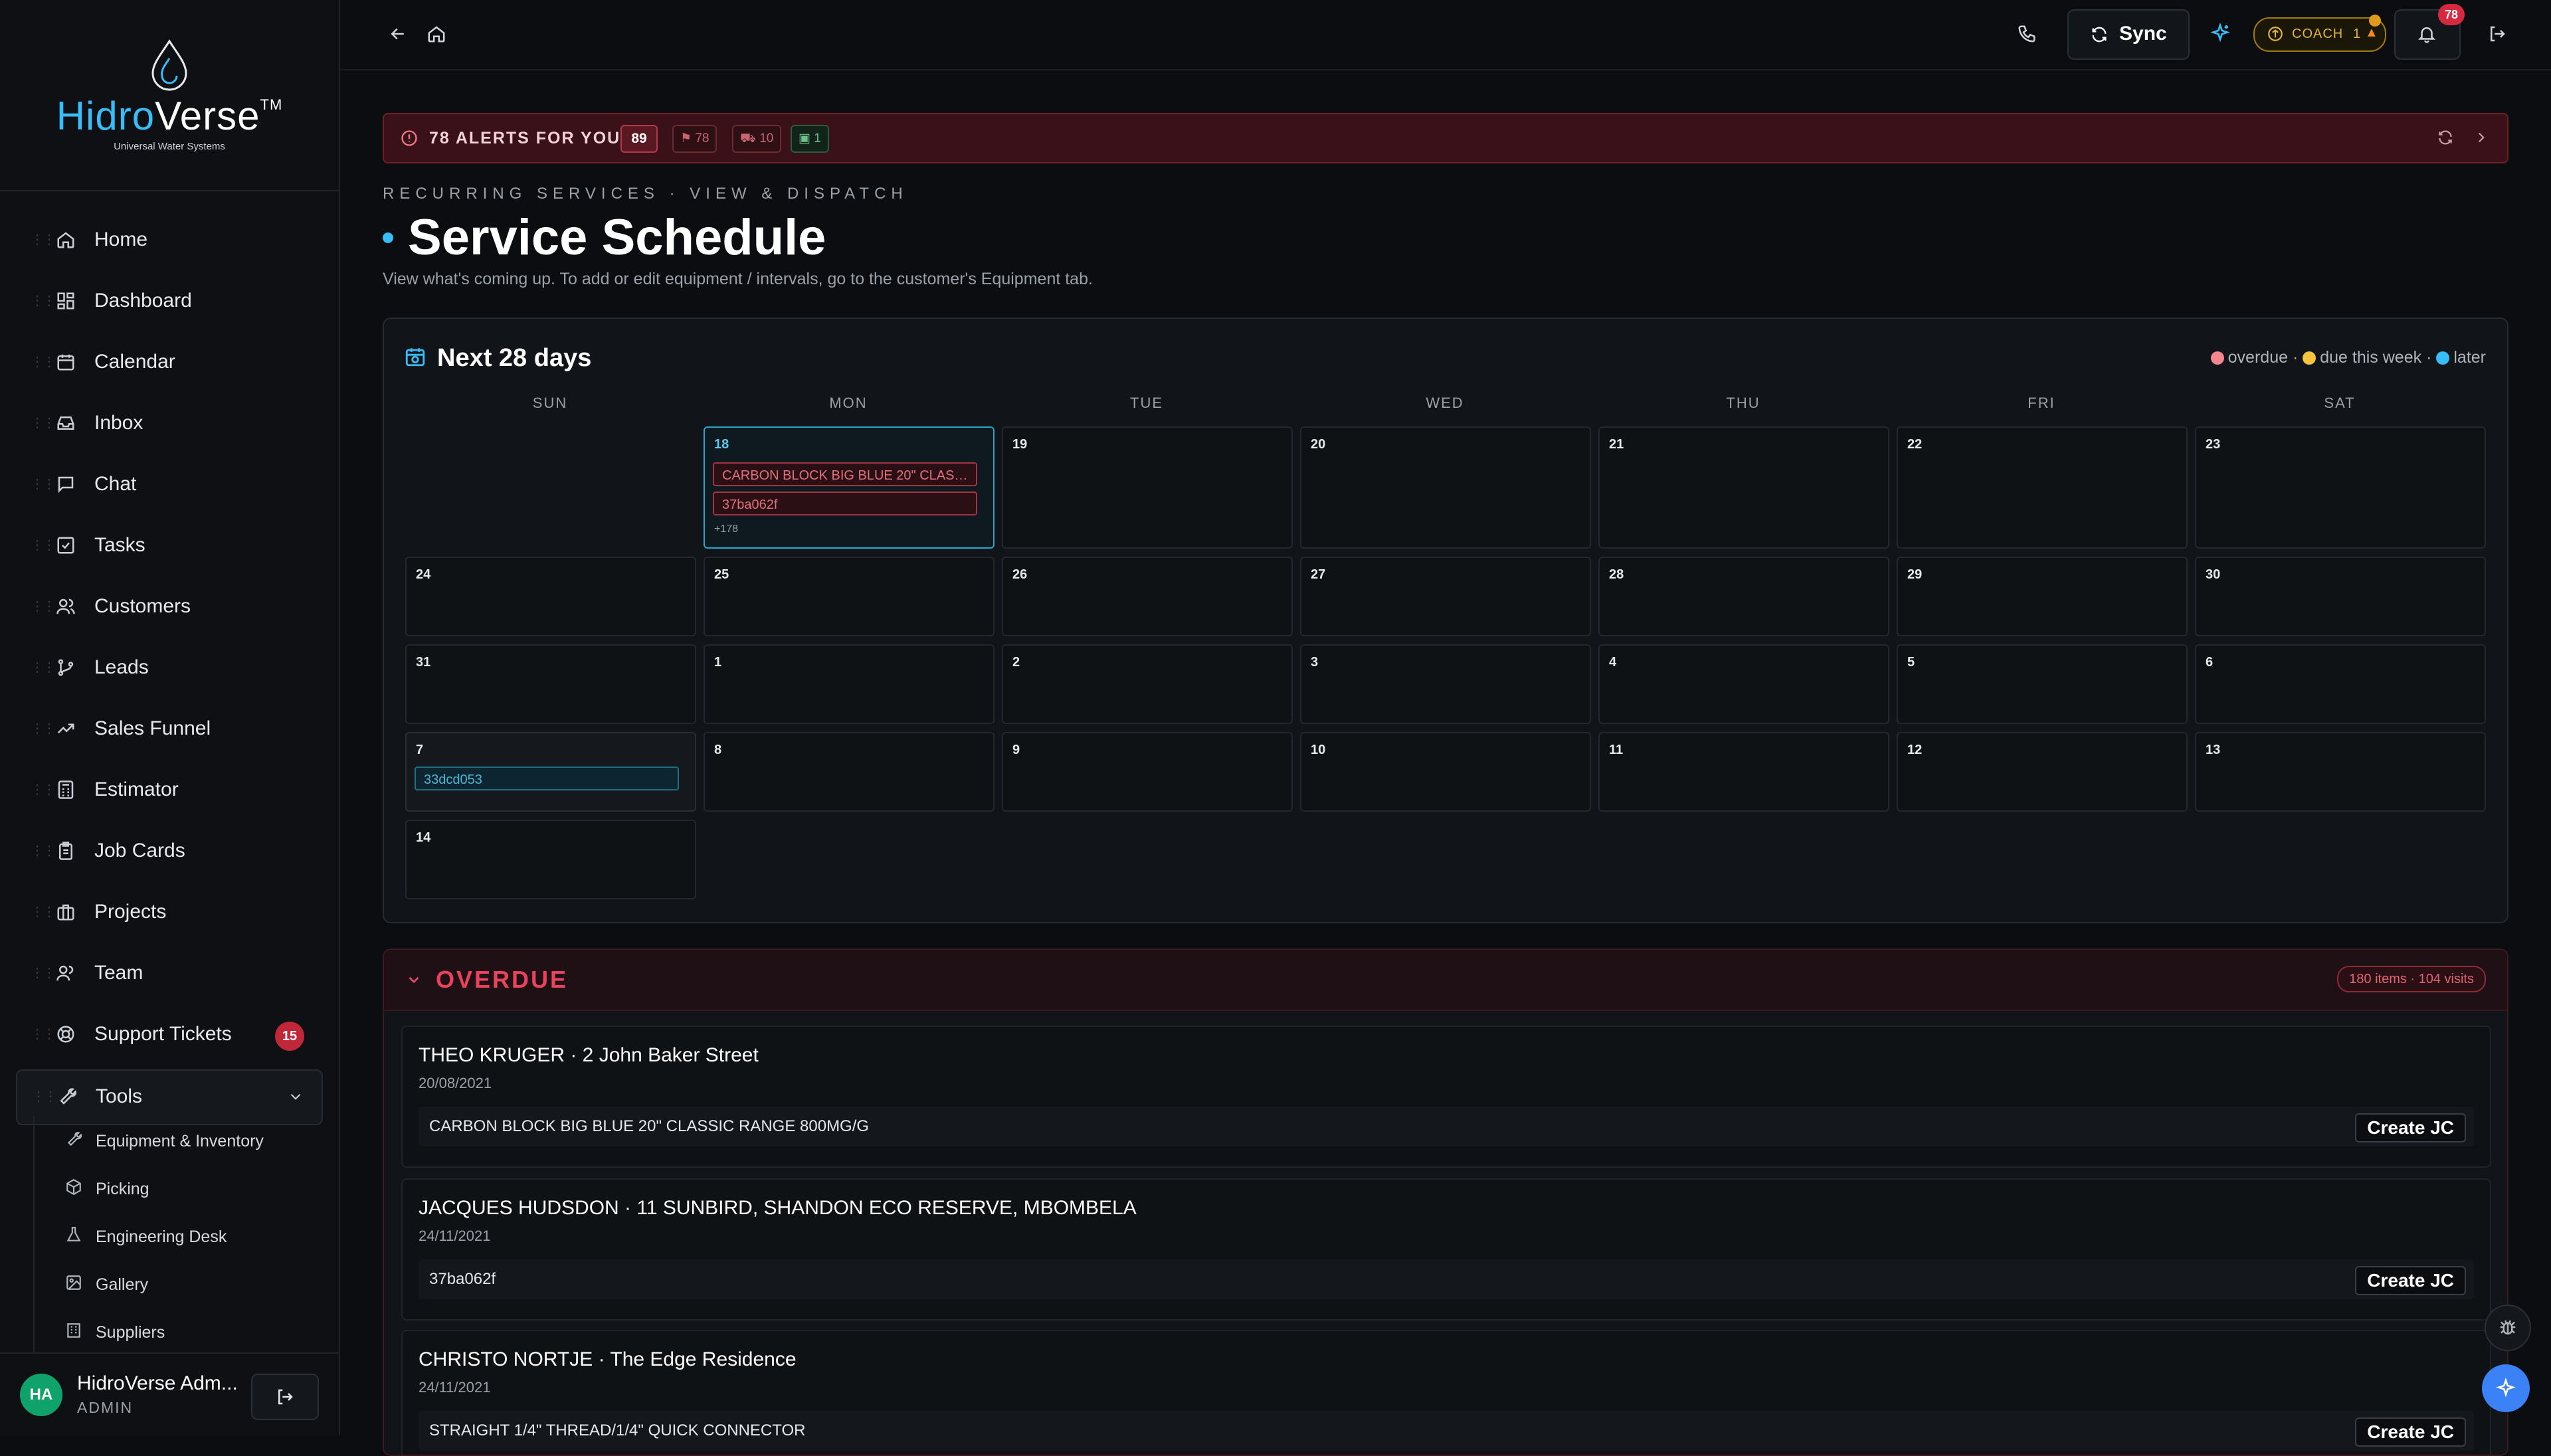 The height and width of the screenshot is (1456, 2551). I want to click on ai-assistant-button, so click(2506, 1388).